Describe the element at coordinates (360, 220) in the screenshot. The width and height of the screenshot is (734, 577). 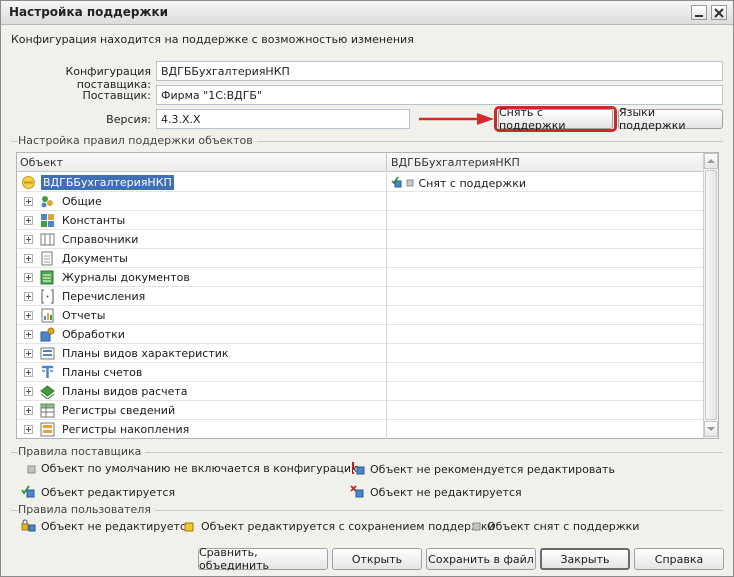
I see `tree-row: Константы` at that location.